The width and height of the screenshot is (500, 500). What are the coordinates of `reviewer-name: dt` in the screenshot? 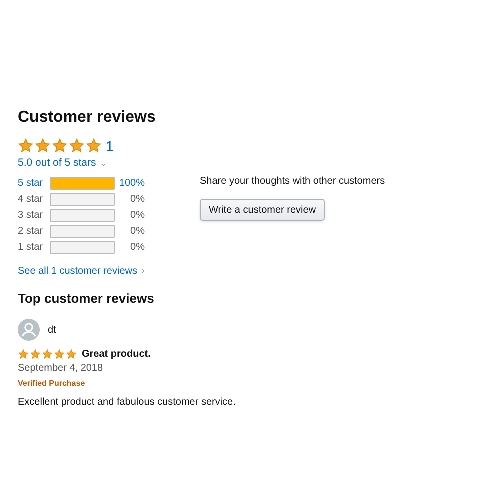 It's located at (52, 331).